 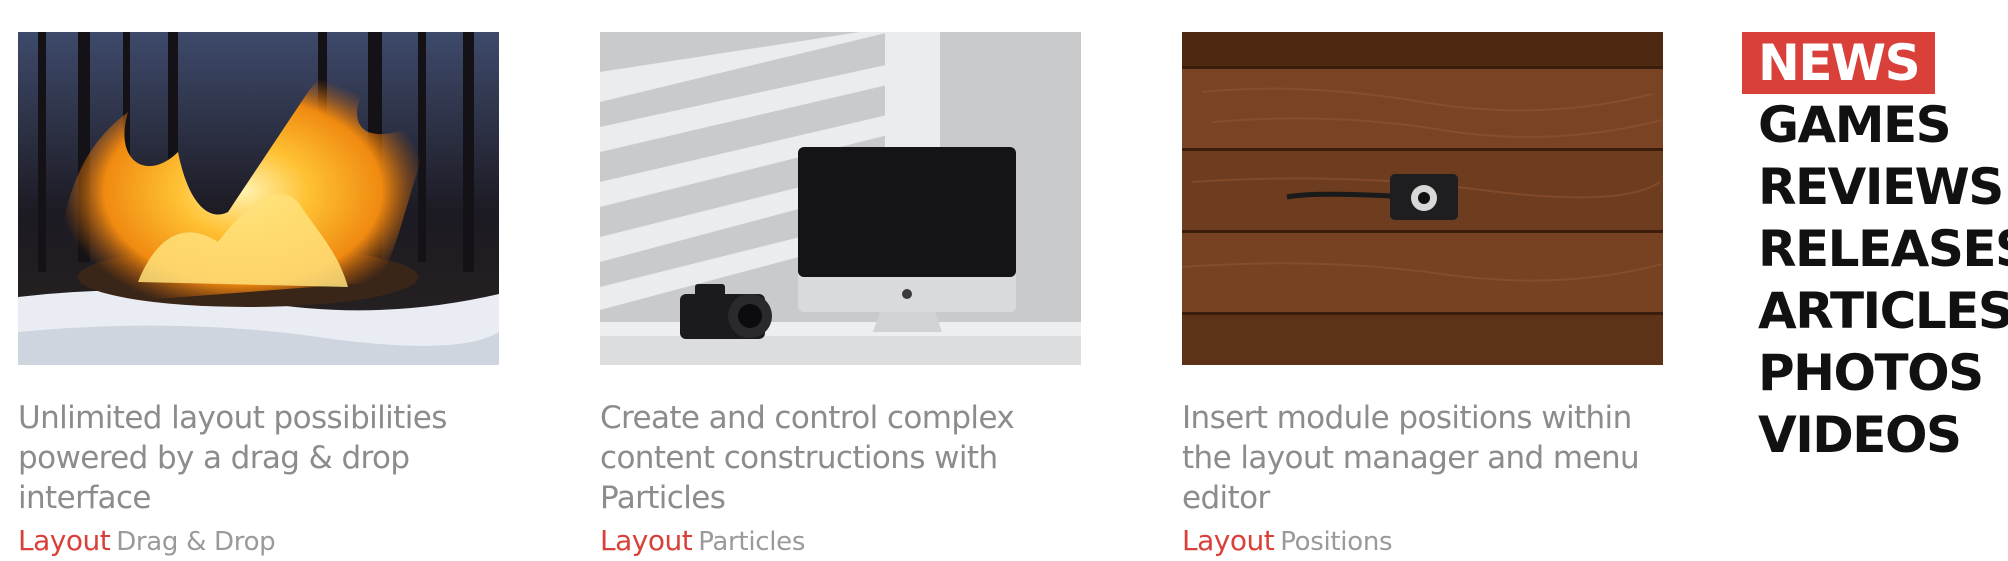 What do you see at coordinates (1875, 373) in the screenshot?
I see `menu-item-photos: PHOTOS` at bounding box center [1875, 373].